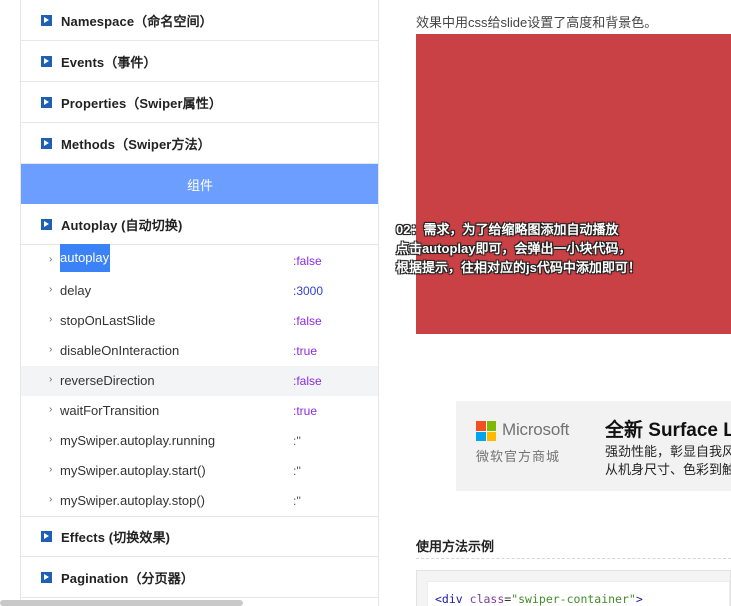  I want to click on section-title: Properties（Swiper属性）, so click(141, 103).